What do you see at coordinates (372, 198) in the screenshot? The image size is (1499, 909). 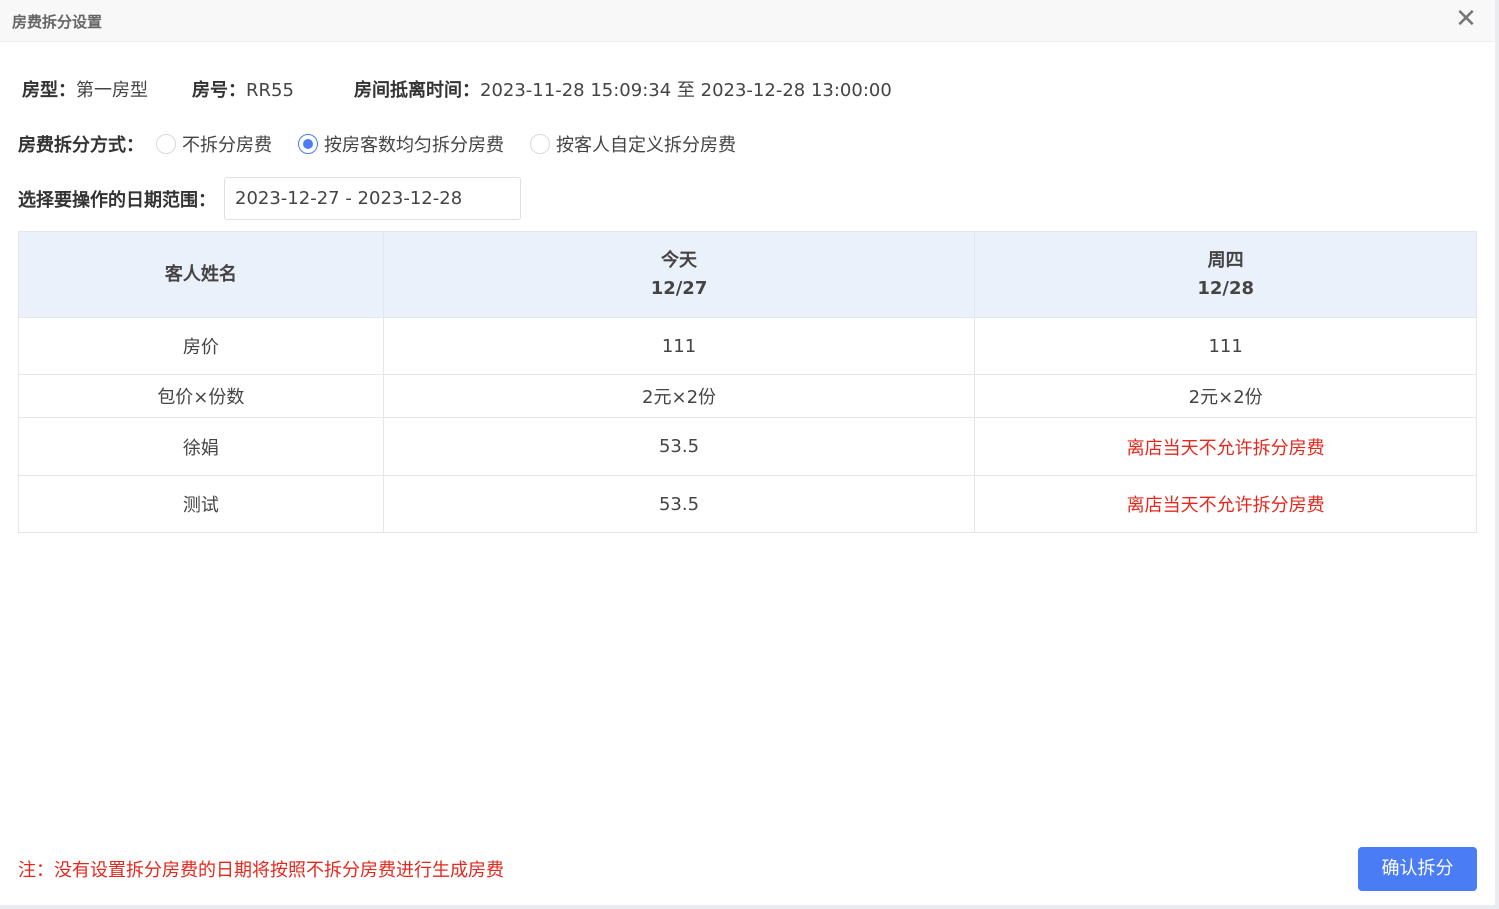 I see `date-range-input: 2023-12-27 - 2023-12-28` at bounding box center [372, 198].